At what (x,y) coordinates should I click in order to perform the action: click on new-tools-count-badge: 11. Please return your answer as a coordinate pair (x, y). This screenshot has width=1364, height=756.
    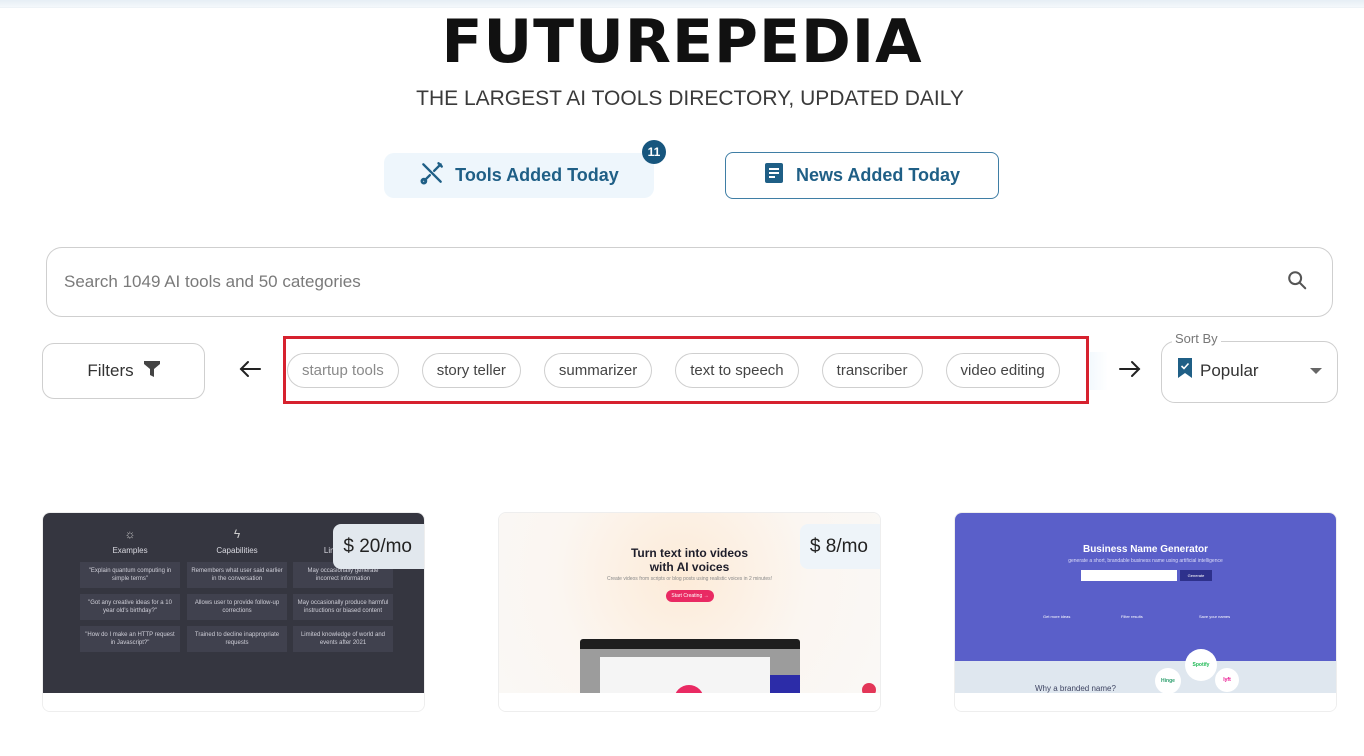
    Looking at the image, I should click on (654, 152).